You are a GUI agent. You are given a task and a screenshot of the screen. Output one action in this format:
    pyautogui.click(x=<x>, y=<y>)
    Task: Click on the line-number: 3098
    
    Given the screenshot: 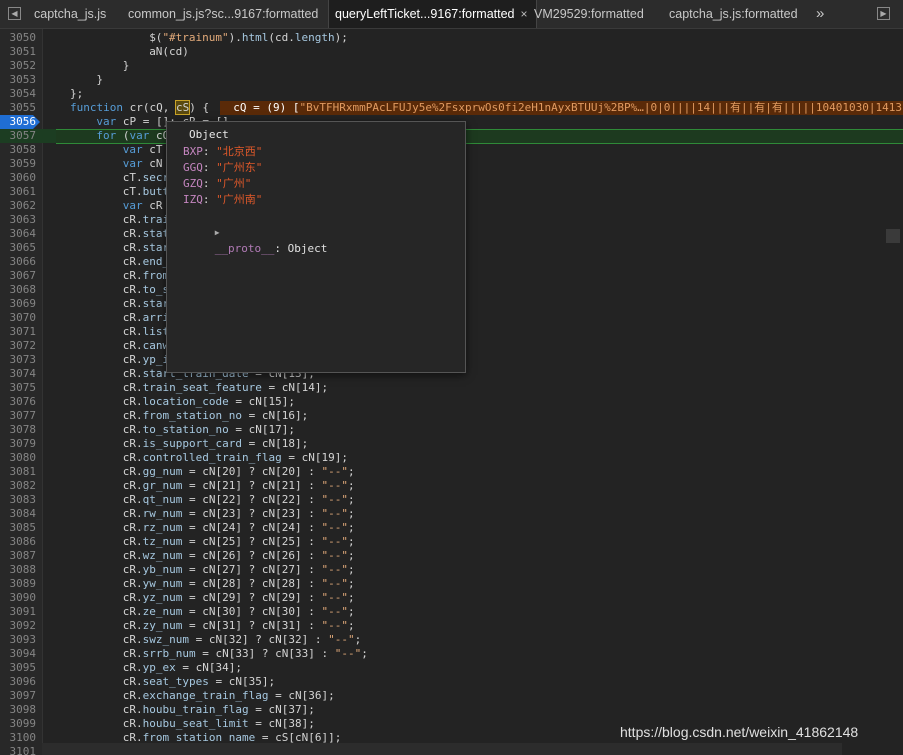 What is the action you would take?
    pyautogui.click(x=18, y=710)
    